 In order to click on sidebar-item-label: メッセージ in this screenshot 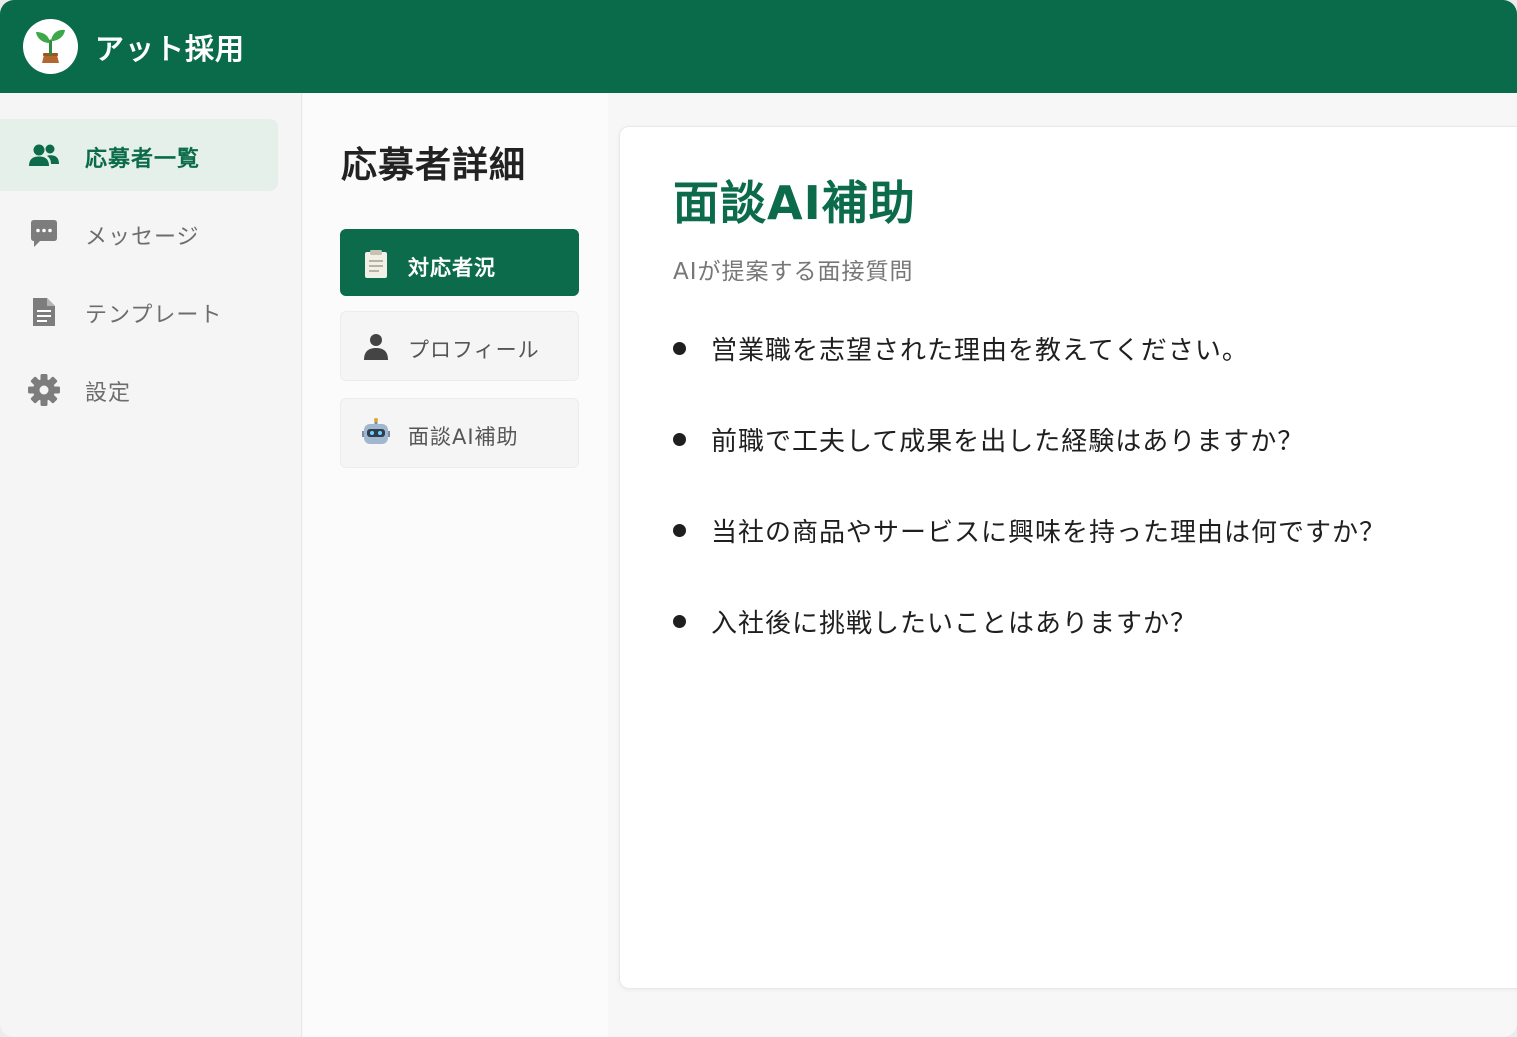, I will do `click(142, 237)`.